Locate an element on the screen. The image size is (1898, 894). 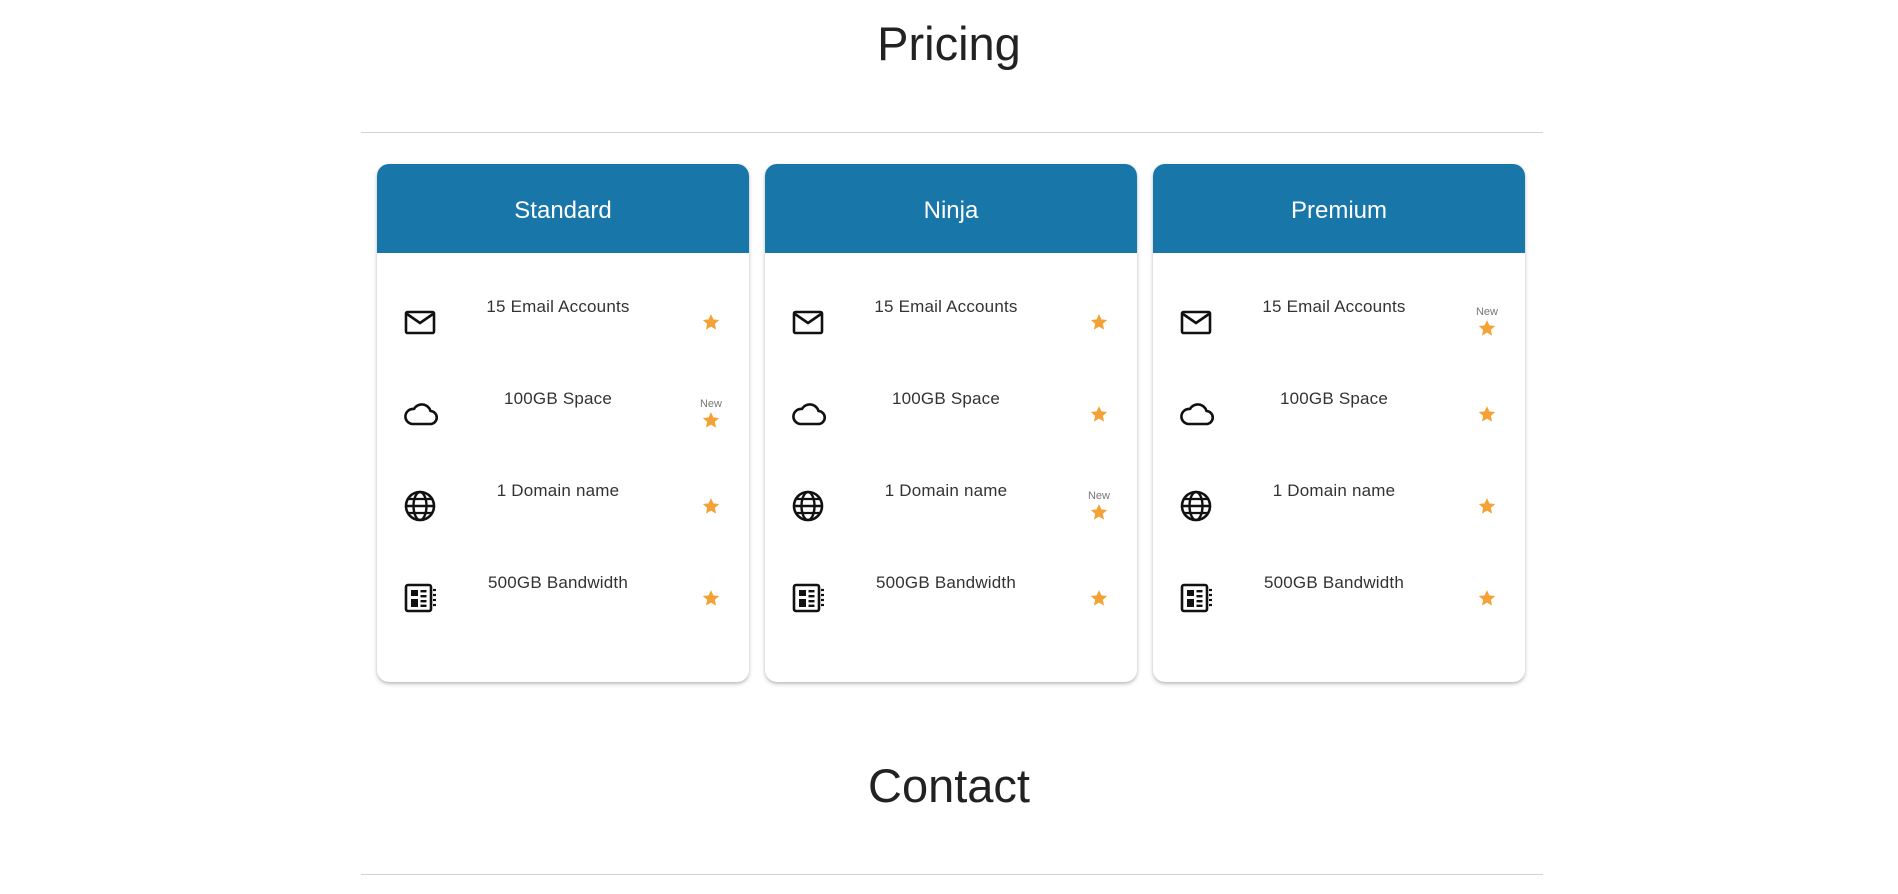
contact-divider is located at coordinates (952, 874).